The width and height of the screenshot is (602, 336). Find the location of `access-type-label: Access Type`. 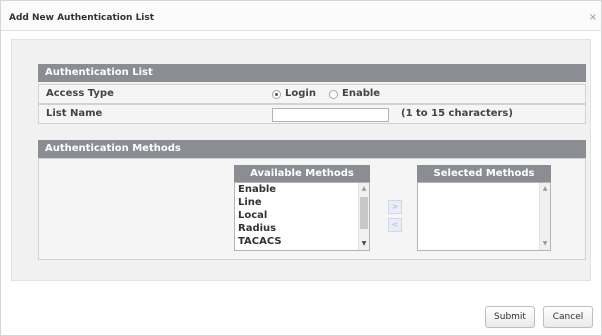

access-type-label: Access Type is located at coordinates (80, 93).